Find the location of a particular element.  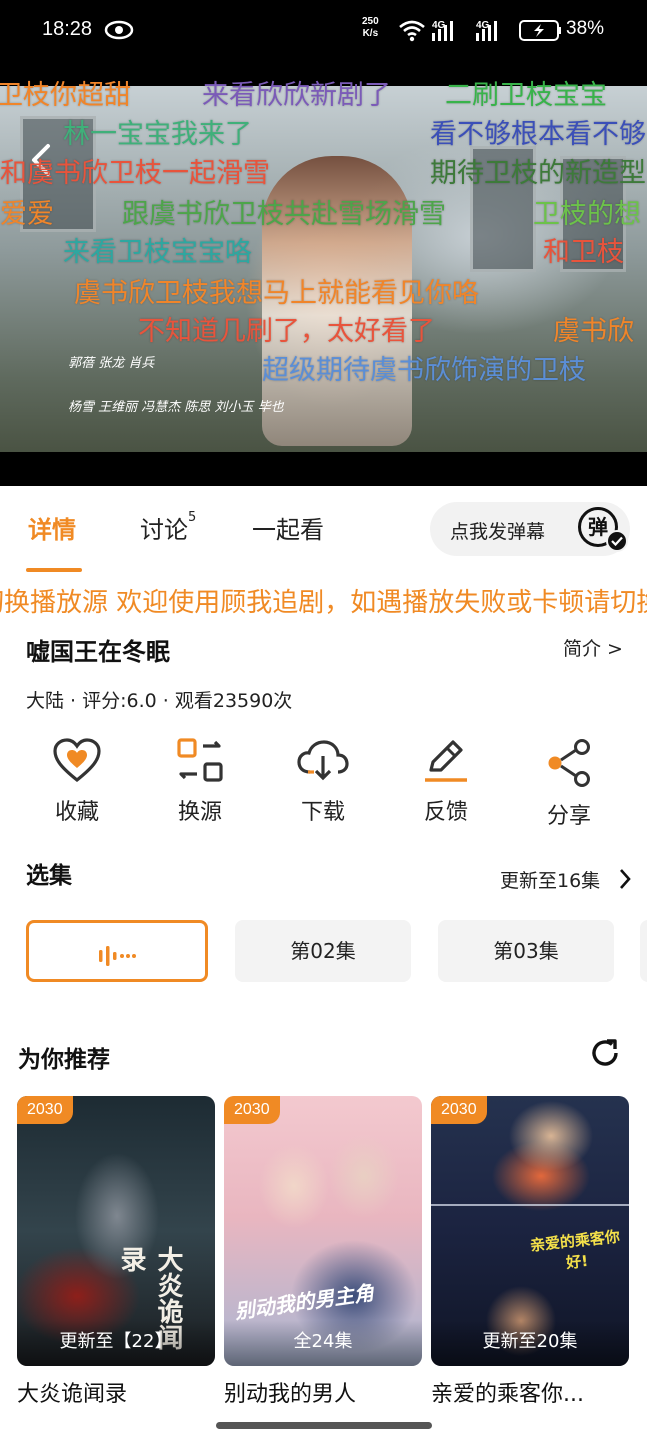

episode-status: 更新至20集 is located at coordinates (530, 1343).